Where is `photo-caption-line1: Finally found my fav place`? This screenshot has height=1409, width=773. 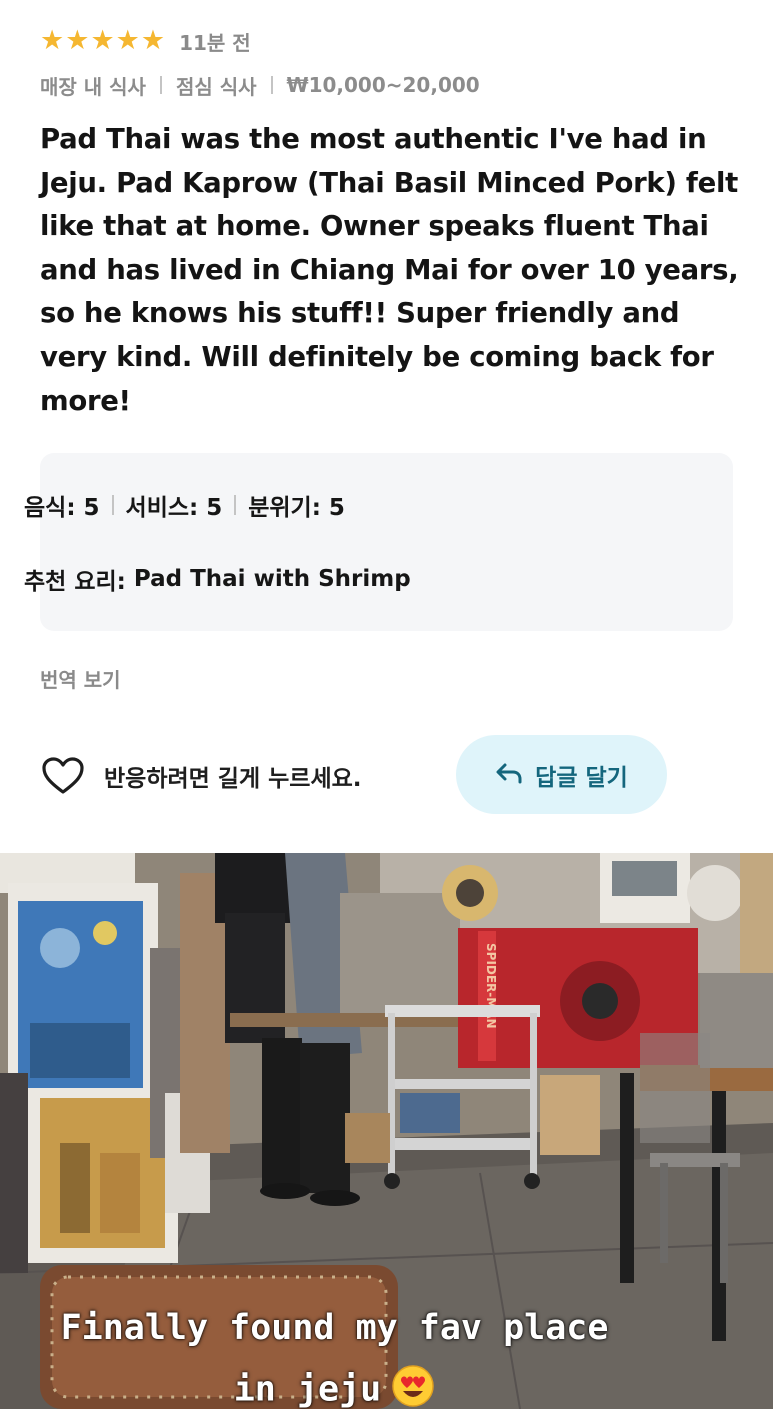
photo-caption-line1: Finally found my fav place is located at coordinates (334, 1328).